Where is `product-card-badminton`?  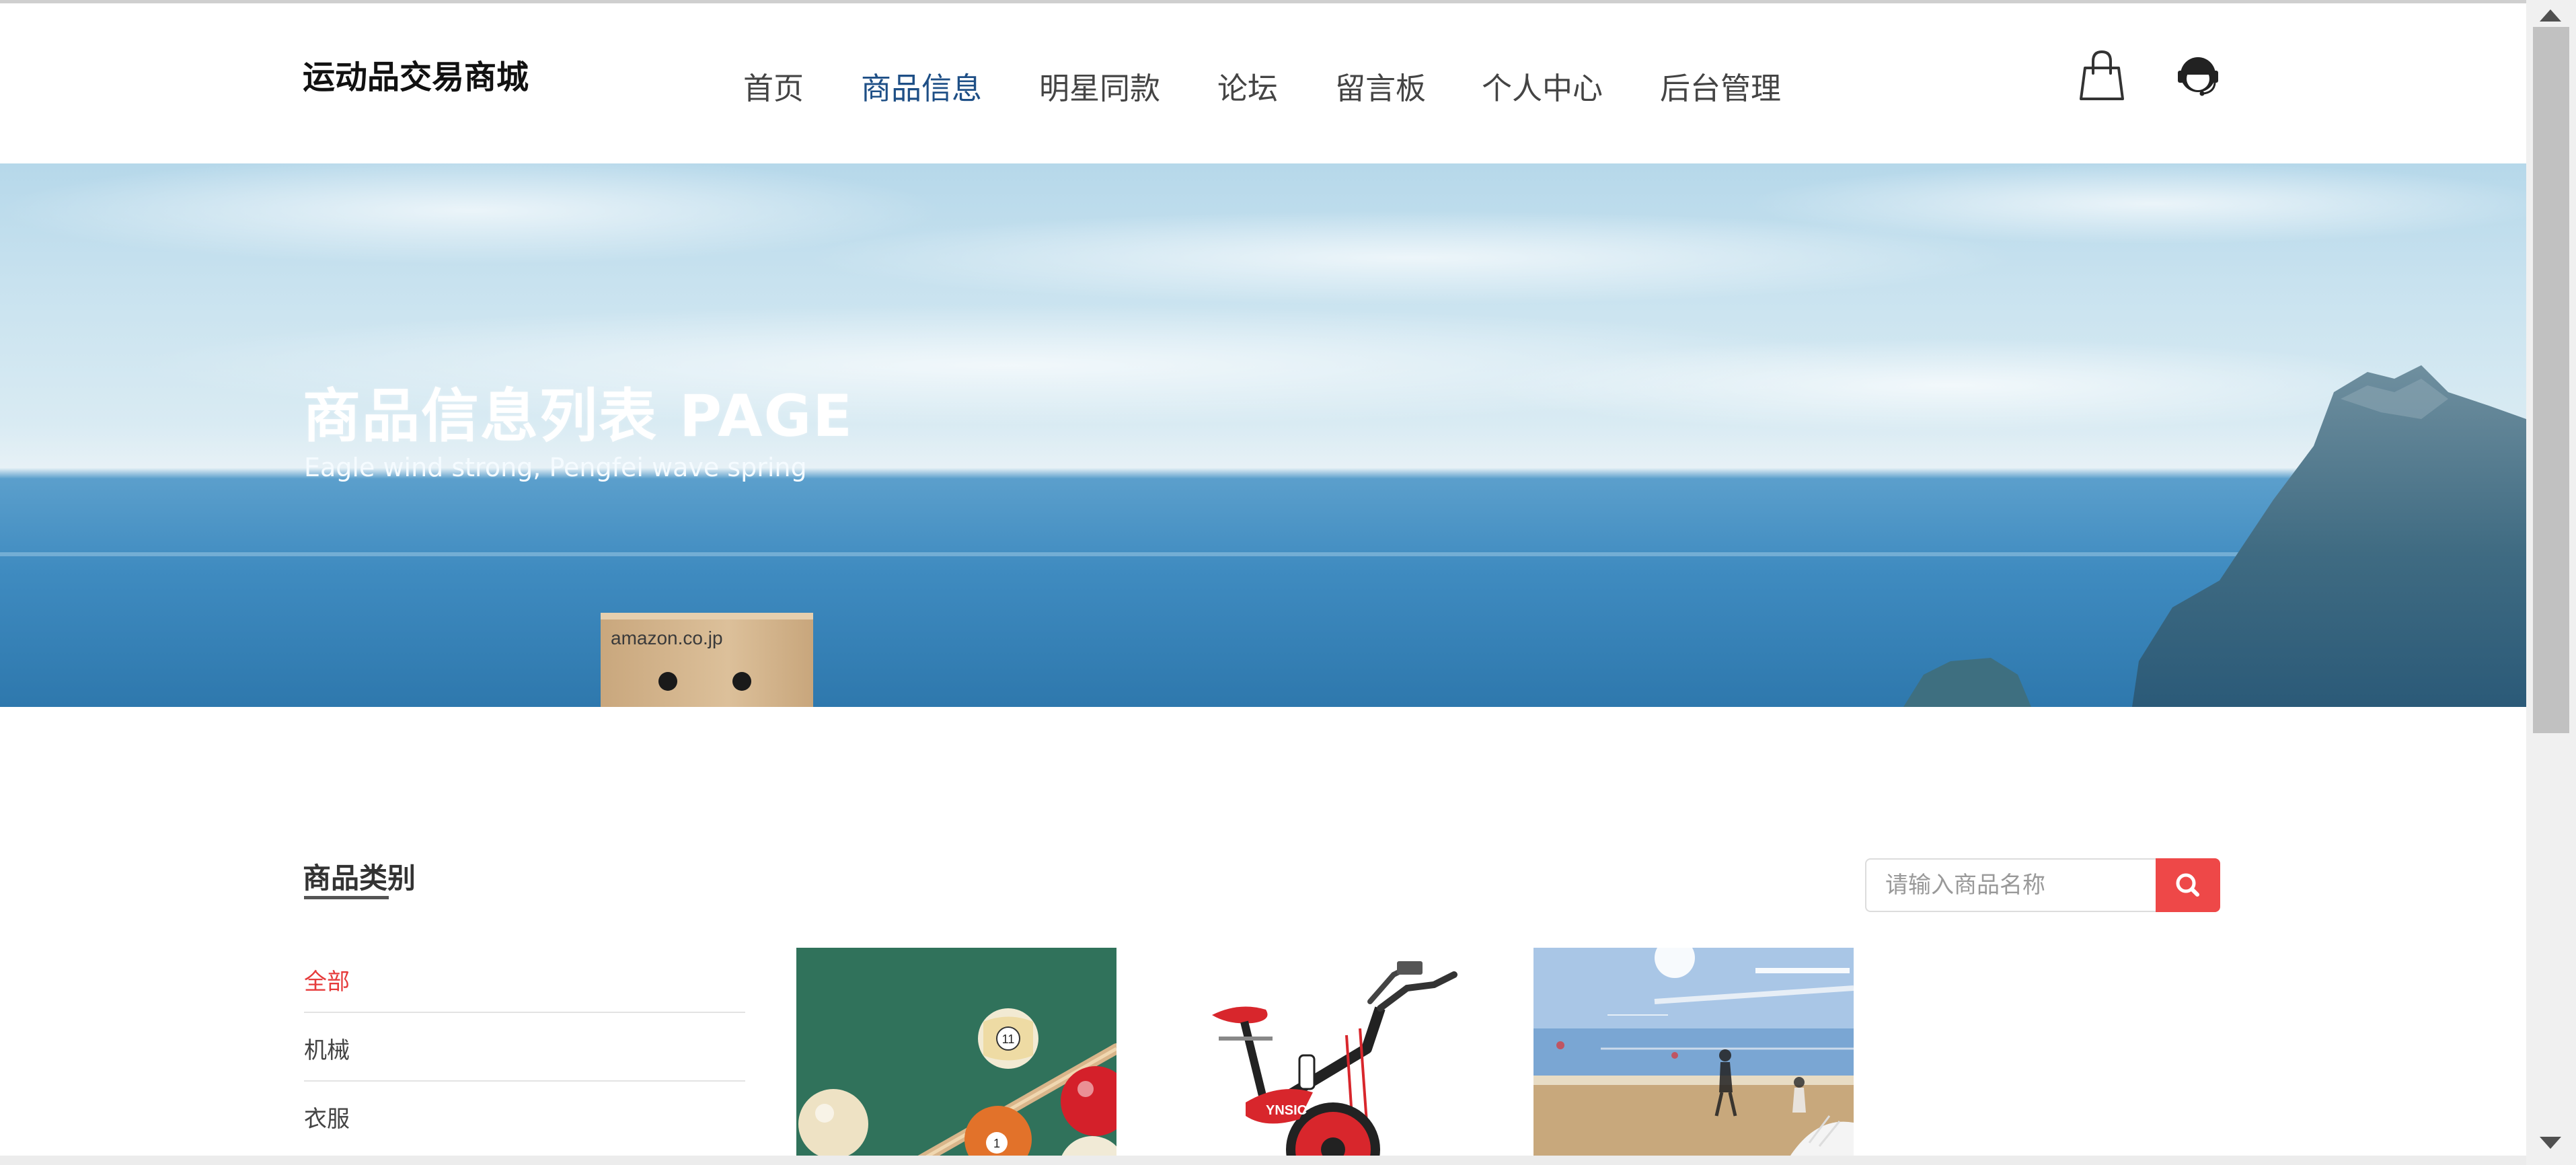
product-card-badminton is located at coordinates (1693, 1053).